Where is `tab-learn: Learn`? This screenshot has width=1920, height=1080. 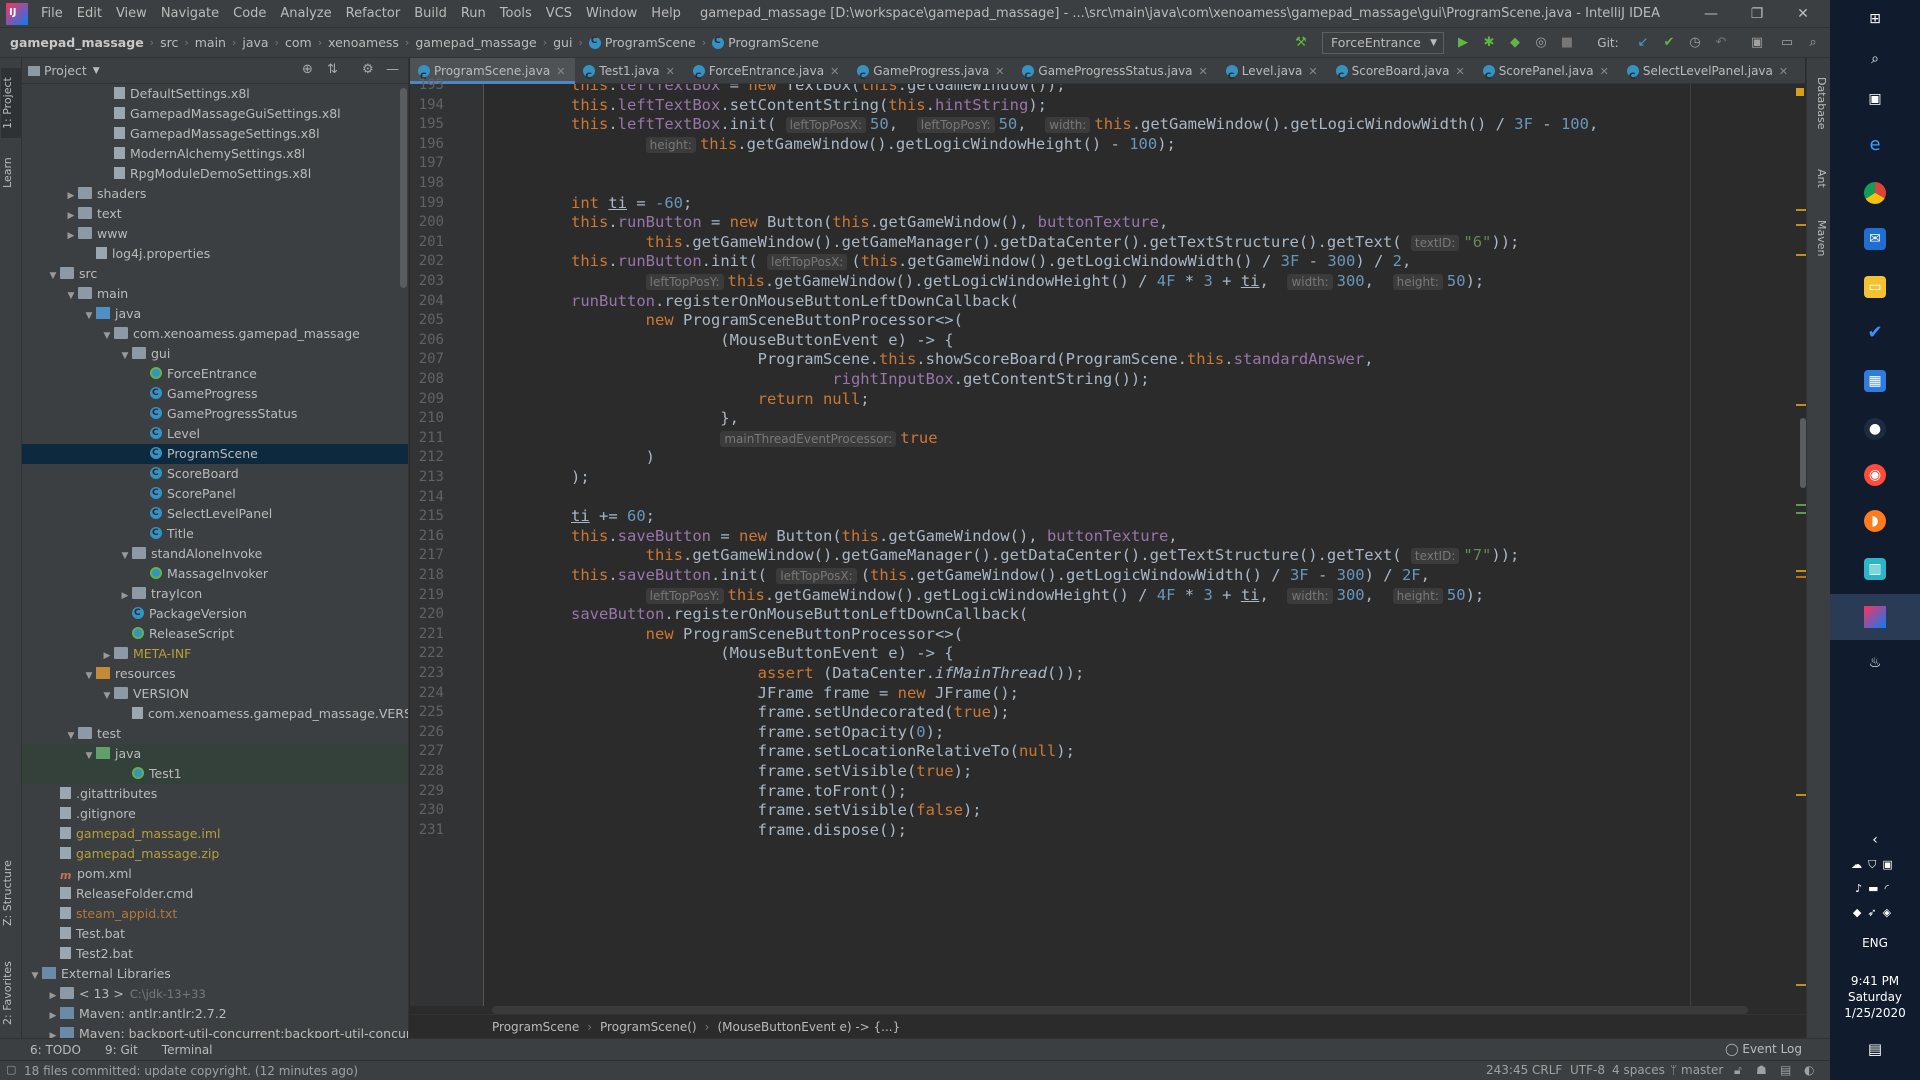
tab-learn: Learn is located at coordinates (11, 173).